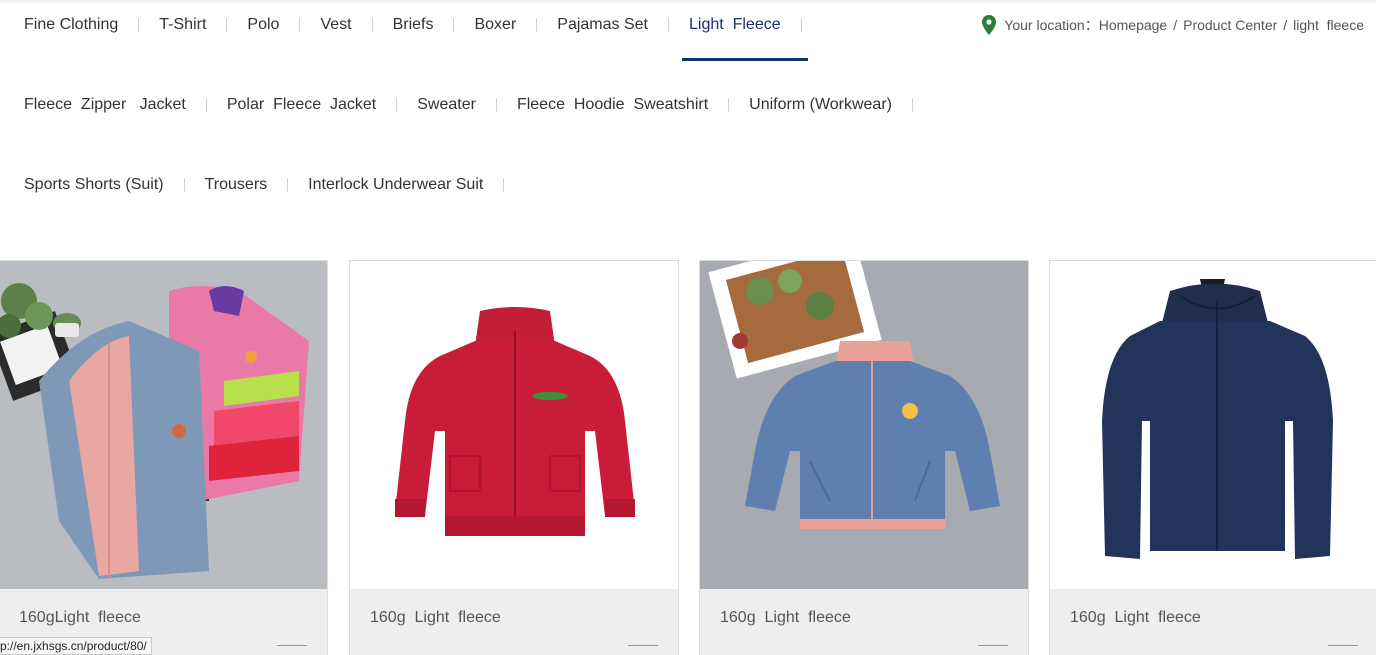 This screenshot has width=1376, height=655. I want to click on category-sweater: Sweater, so click(467, 105).